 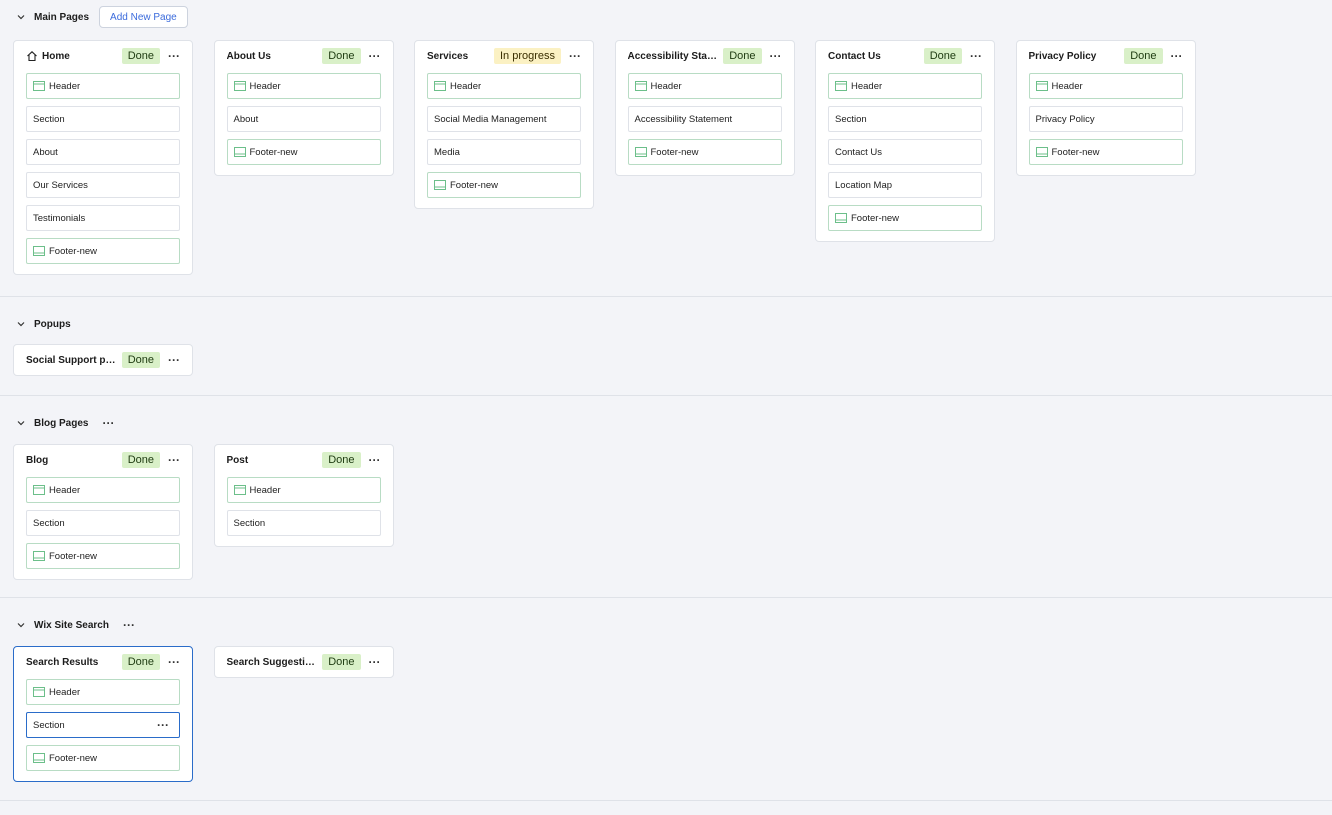 What do you see at coordinates (103, 662) in the screenshot?
I see `page-card-header: Search Results Done ···` at bounding box center [103, 662].